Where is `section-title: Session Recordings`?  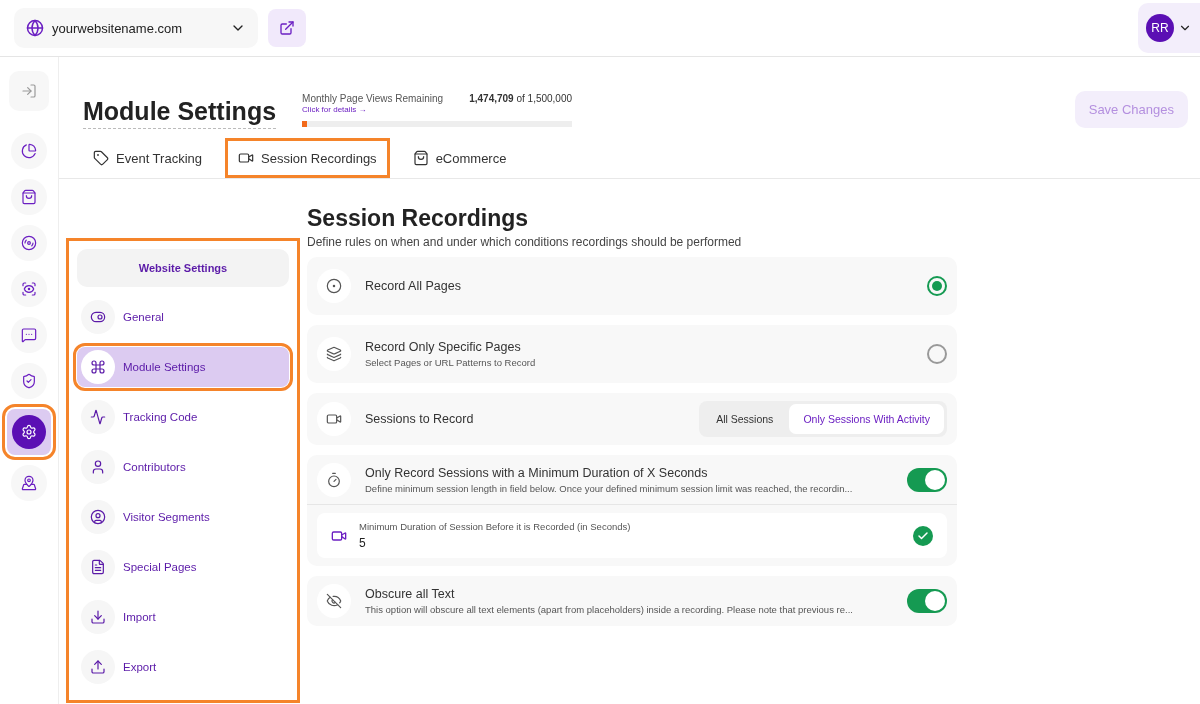 section-title: Session Recordings is located at coordinates (418, 218).